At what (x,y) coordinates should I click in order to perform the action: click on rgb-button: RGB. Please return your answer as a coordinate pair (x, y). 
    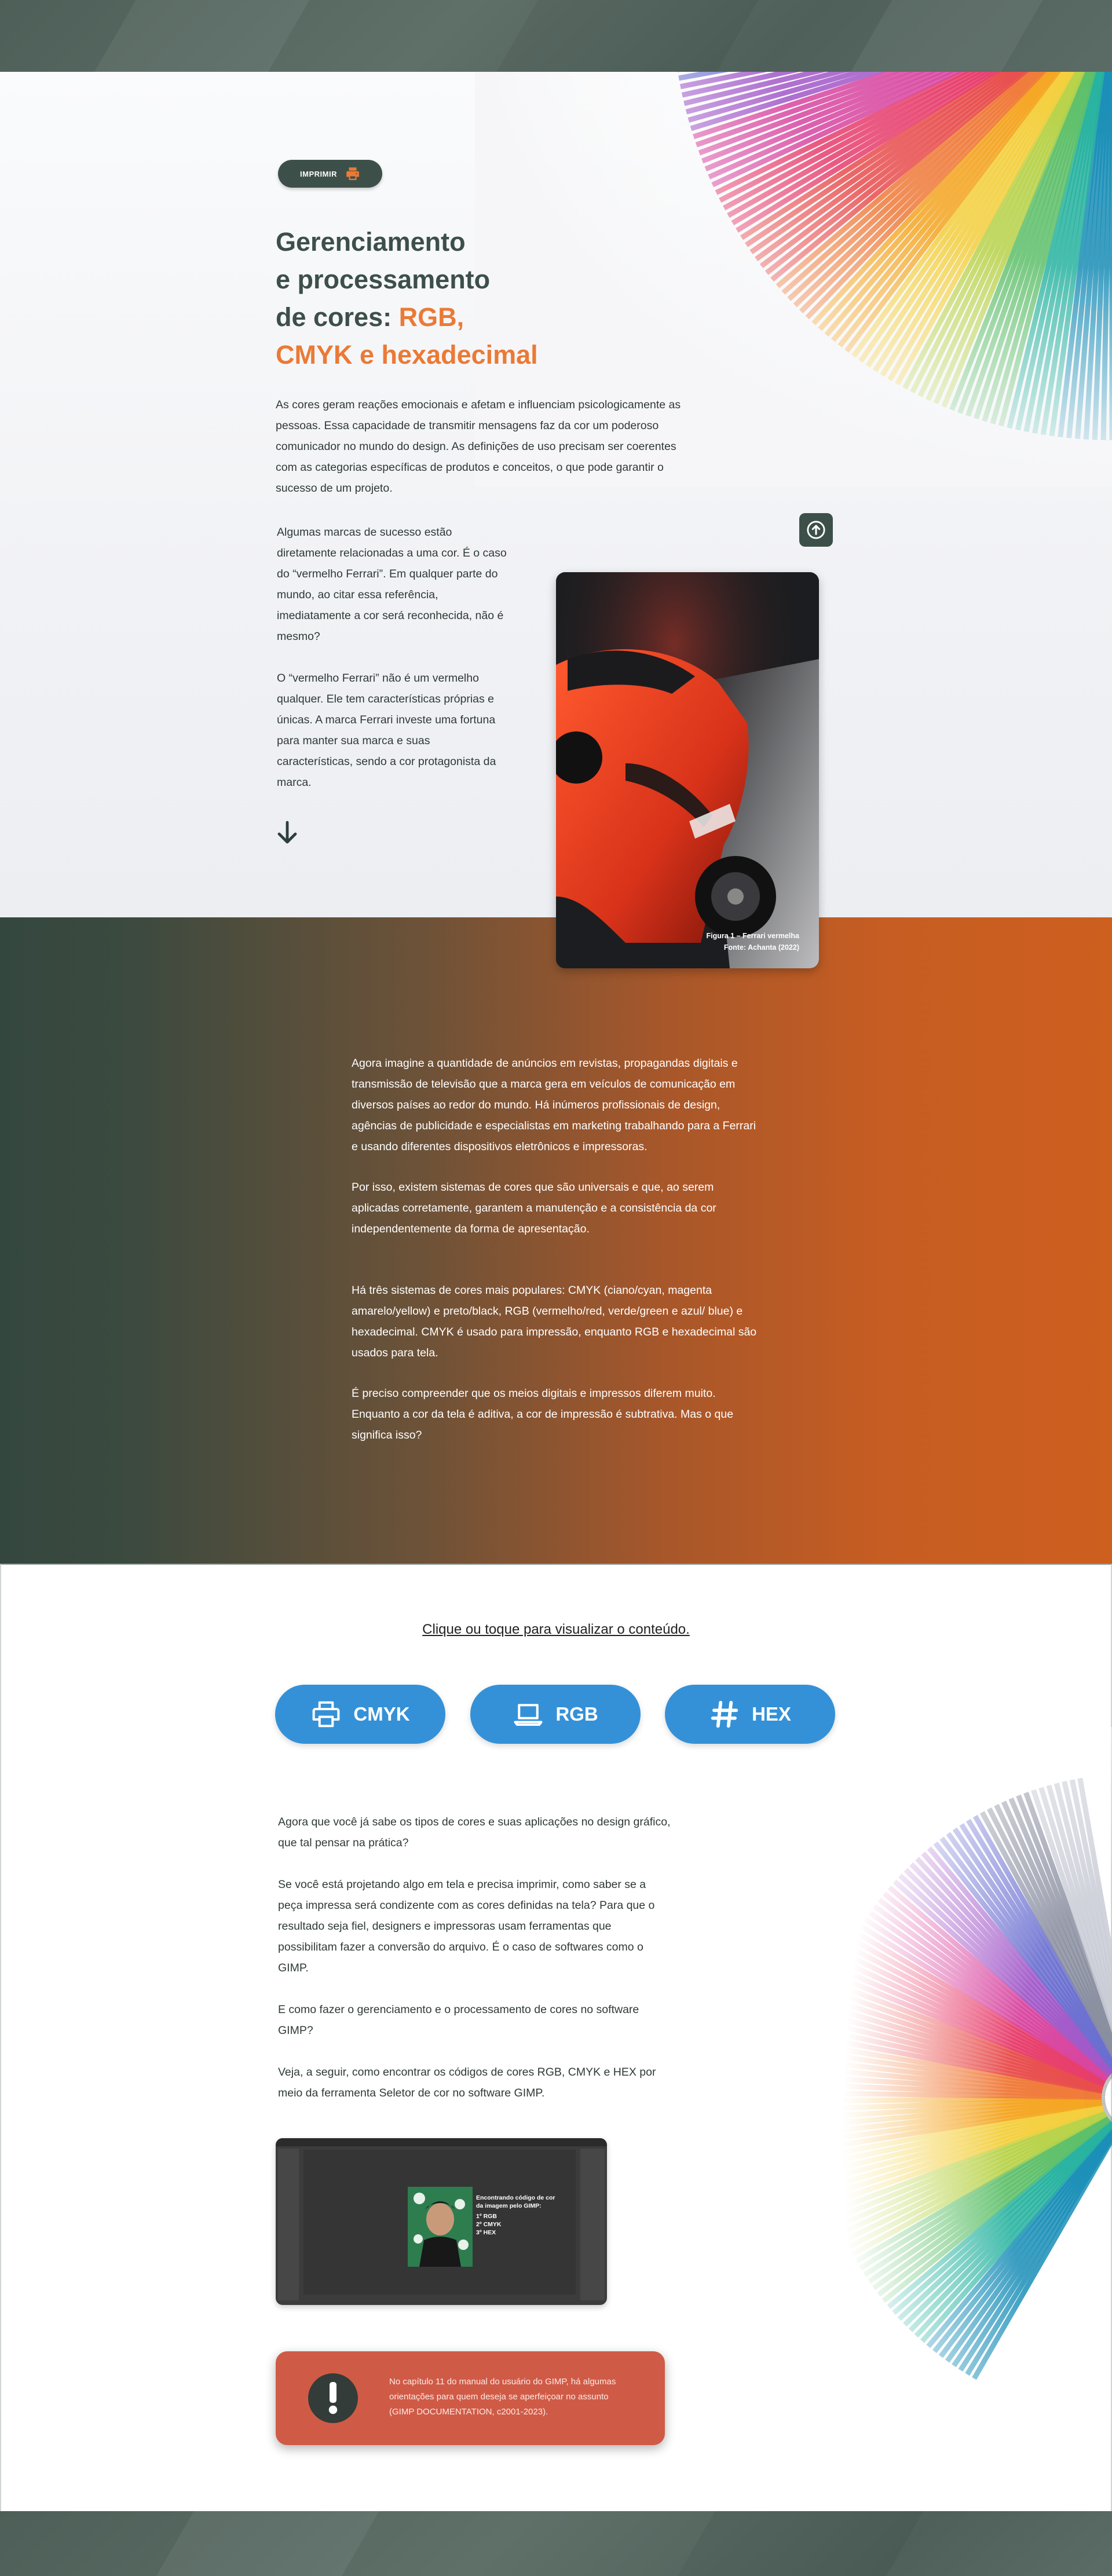
    Looking at the image, I should click on (555, 1714).